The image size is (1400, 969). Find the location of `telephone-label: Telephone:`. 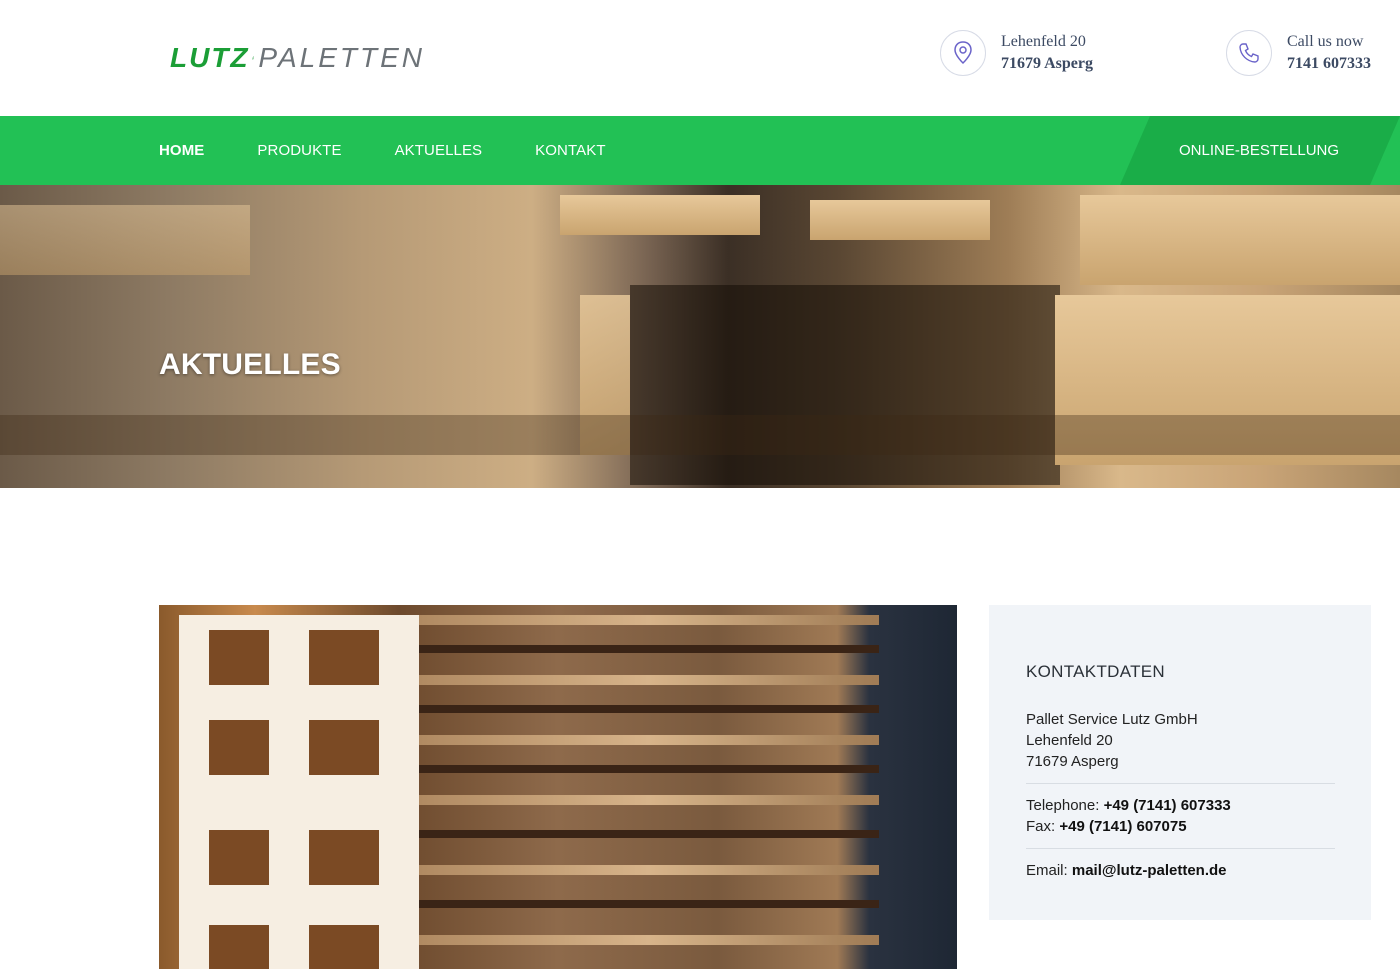

telephone-label: Telephone: is located at coordinates (1063, 805).